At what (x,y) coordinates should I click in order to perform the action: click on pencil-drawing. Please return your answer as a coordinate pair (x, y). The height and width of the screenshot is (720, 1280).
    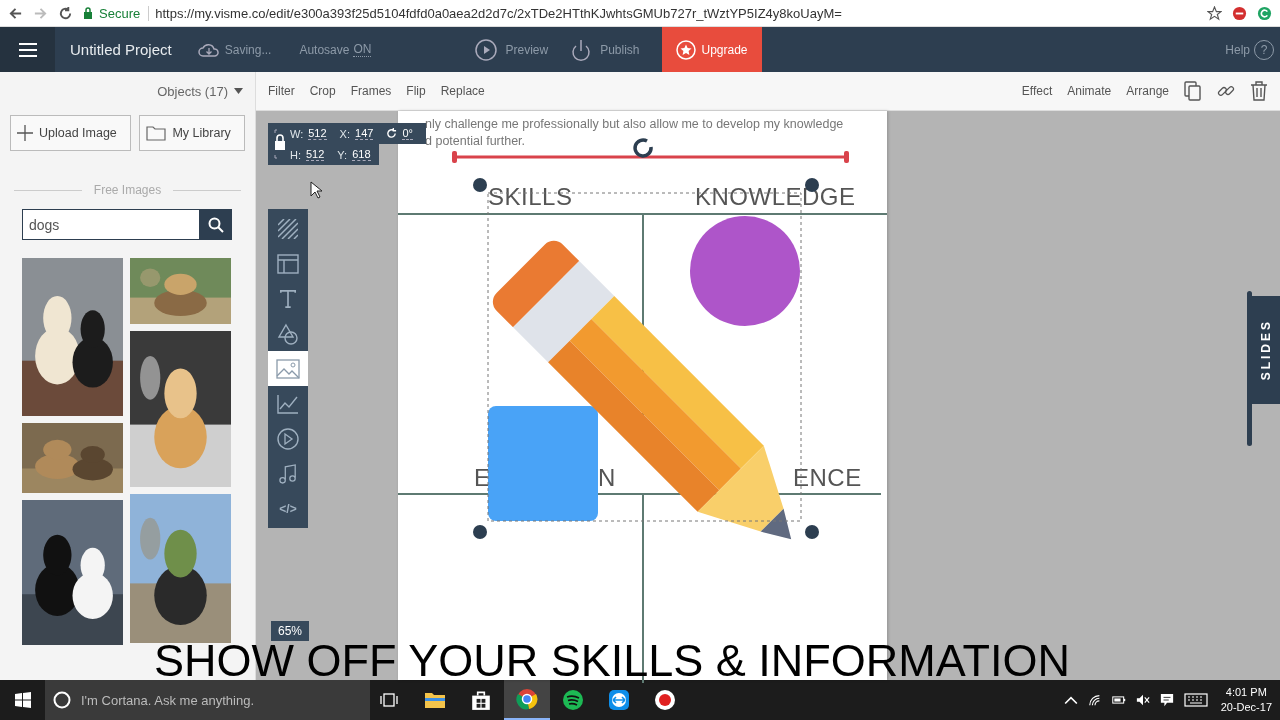
    Looking at the image, I should click on (642, 390).